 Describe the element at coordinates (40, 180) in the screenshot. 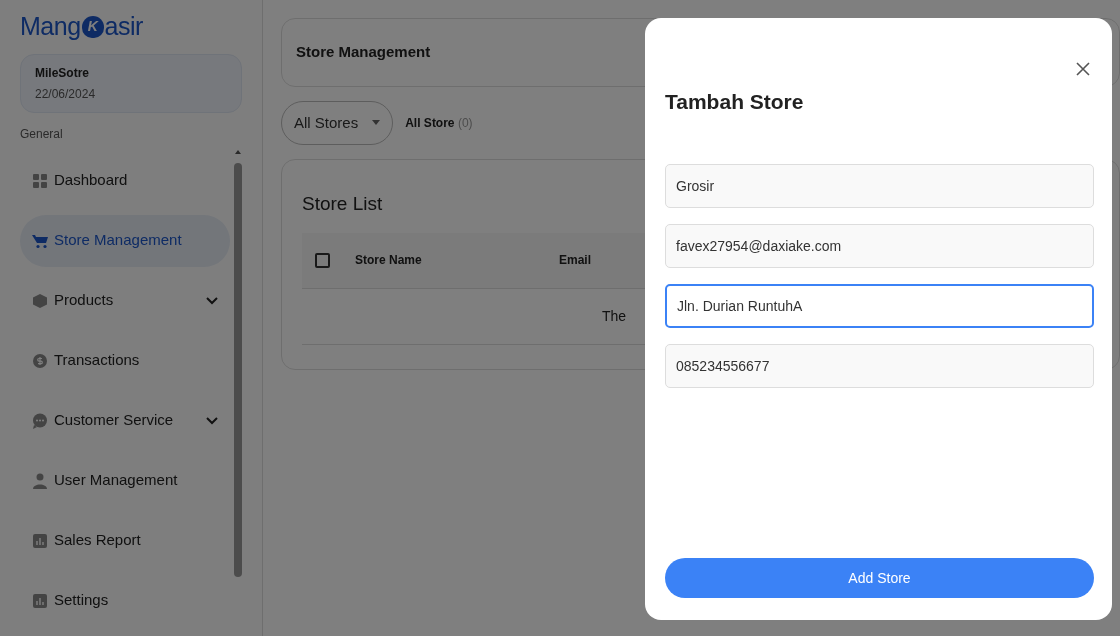

I see `grid-icon` at that location.